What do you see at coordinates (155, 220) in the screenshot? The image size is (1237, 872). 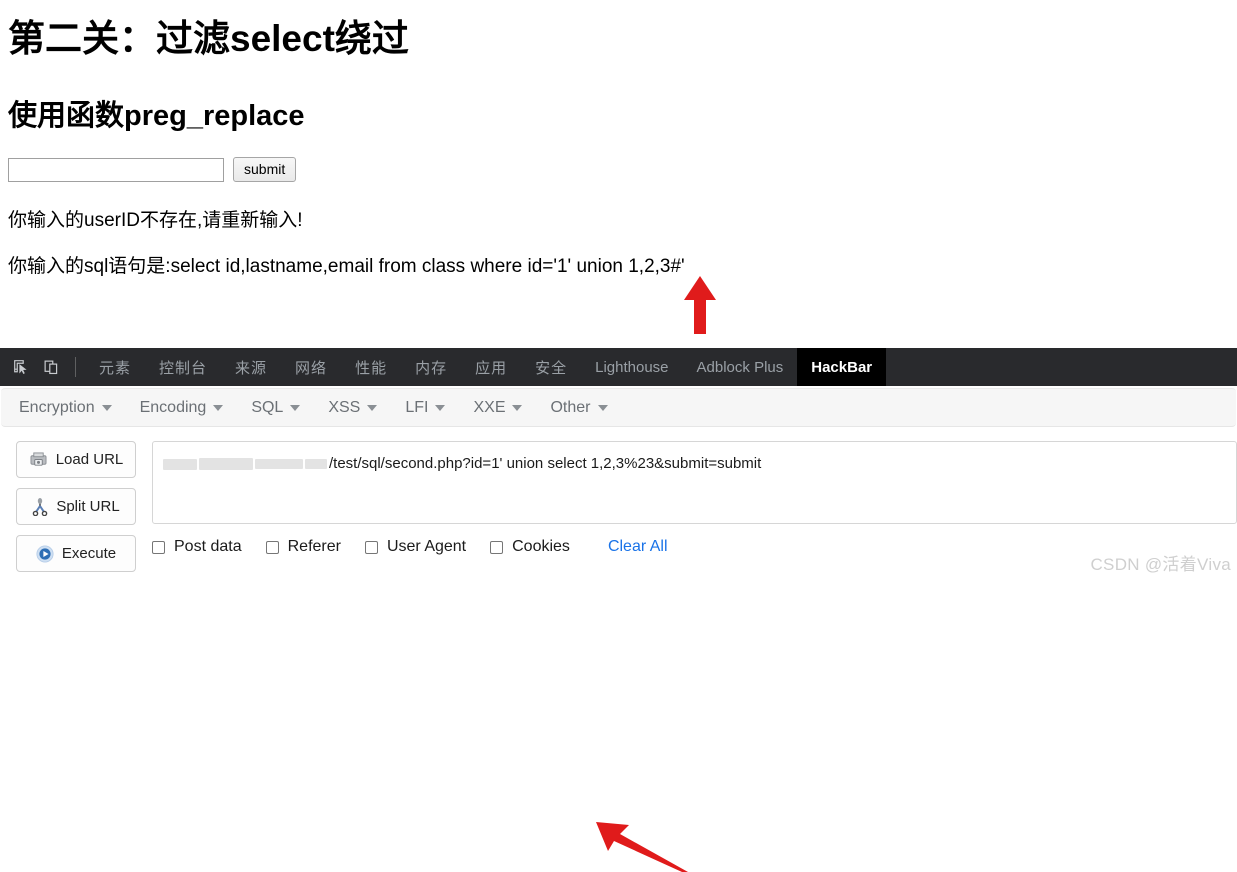 I see `result-message: 你输入的userID不存在,请重新输入!` at bounding box center [155, 220].